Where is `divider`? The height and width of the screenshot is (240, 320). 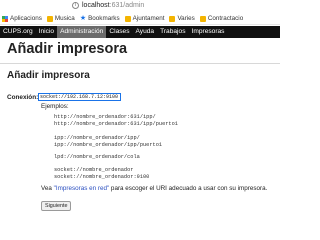 divider is located at coordinates (140, 63).